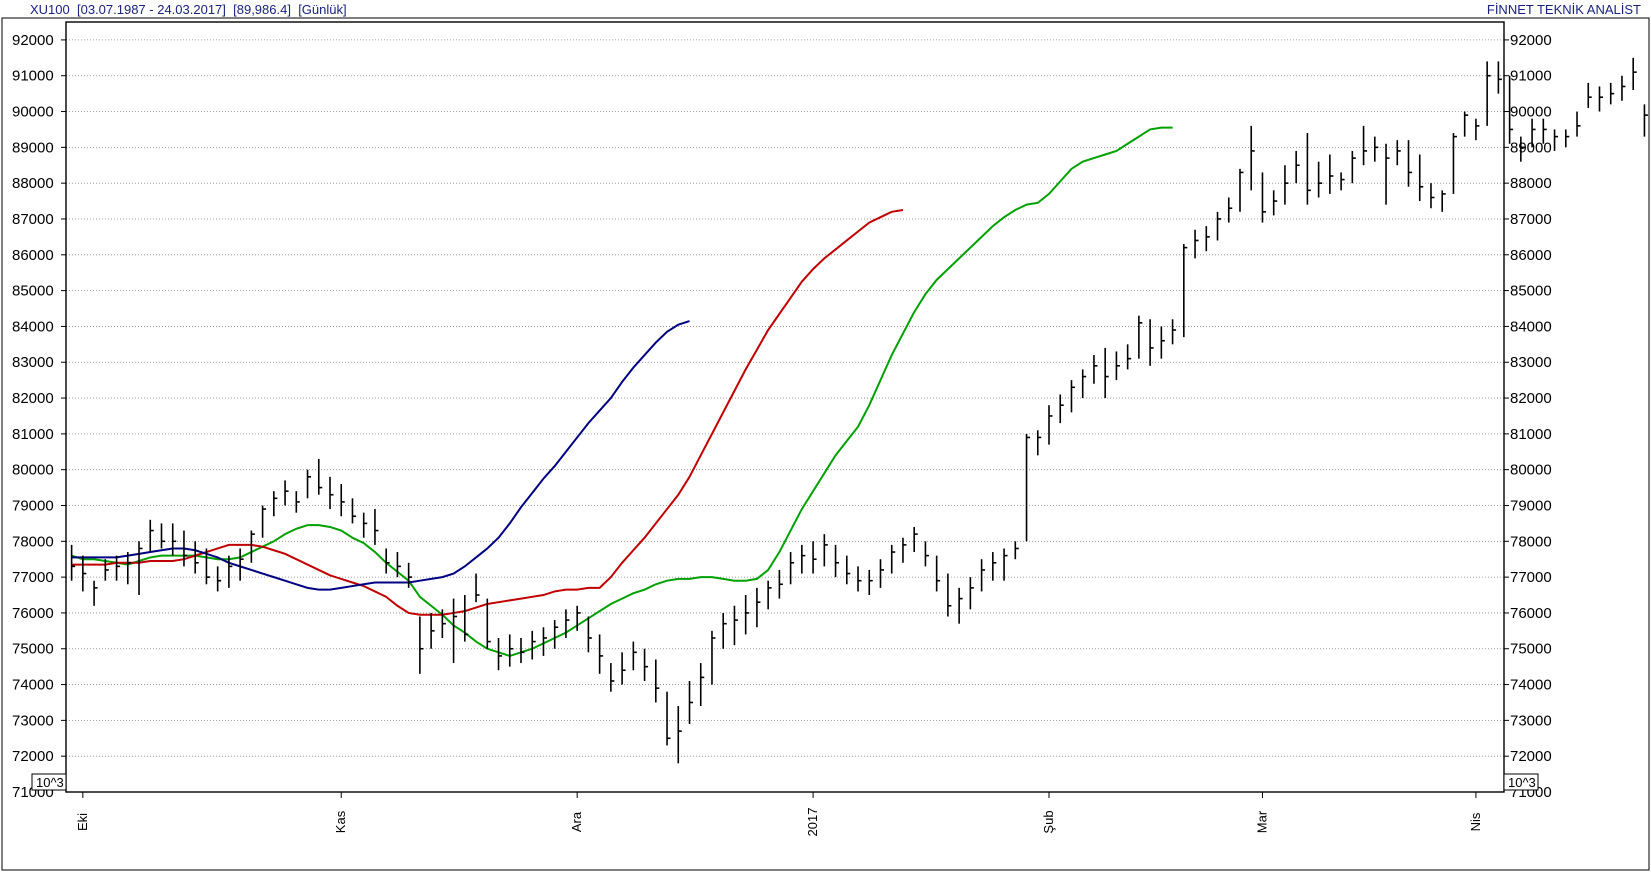 Image resolution: width=1651 pixels, height=874 pixels. I want to click on y-tick-label-right: 82000, so click(1531, 398).